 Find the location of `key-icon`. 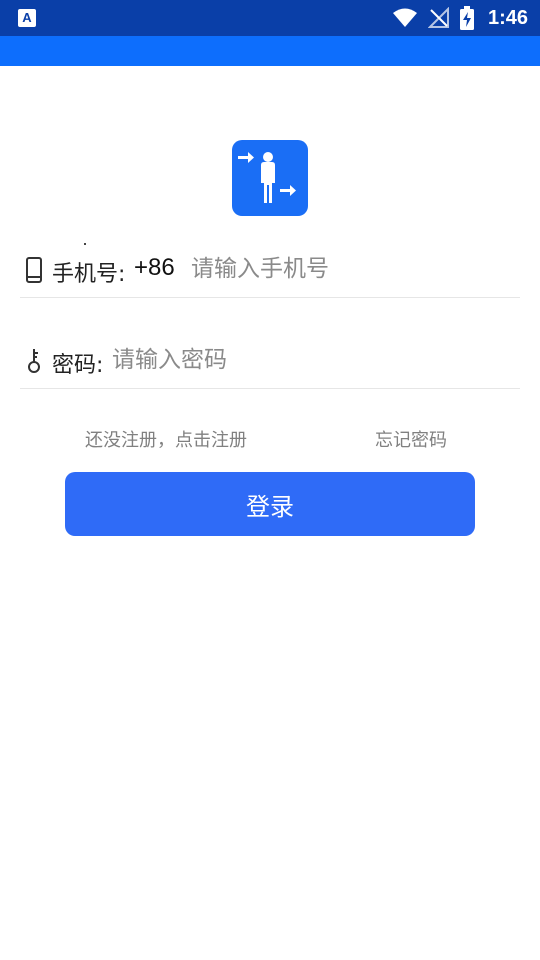

key-icon is located at coordinates (34, 361).